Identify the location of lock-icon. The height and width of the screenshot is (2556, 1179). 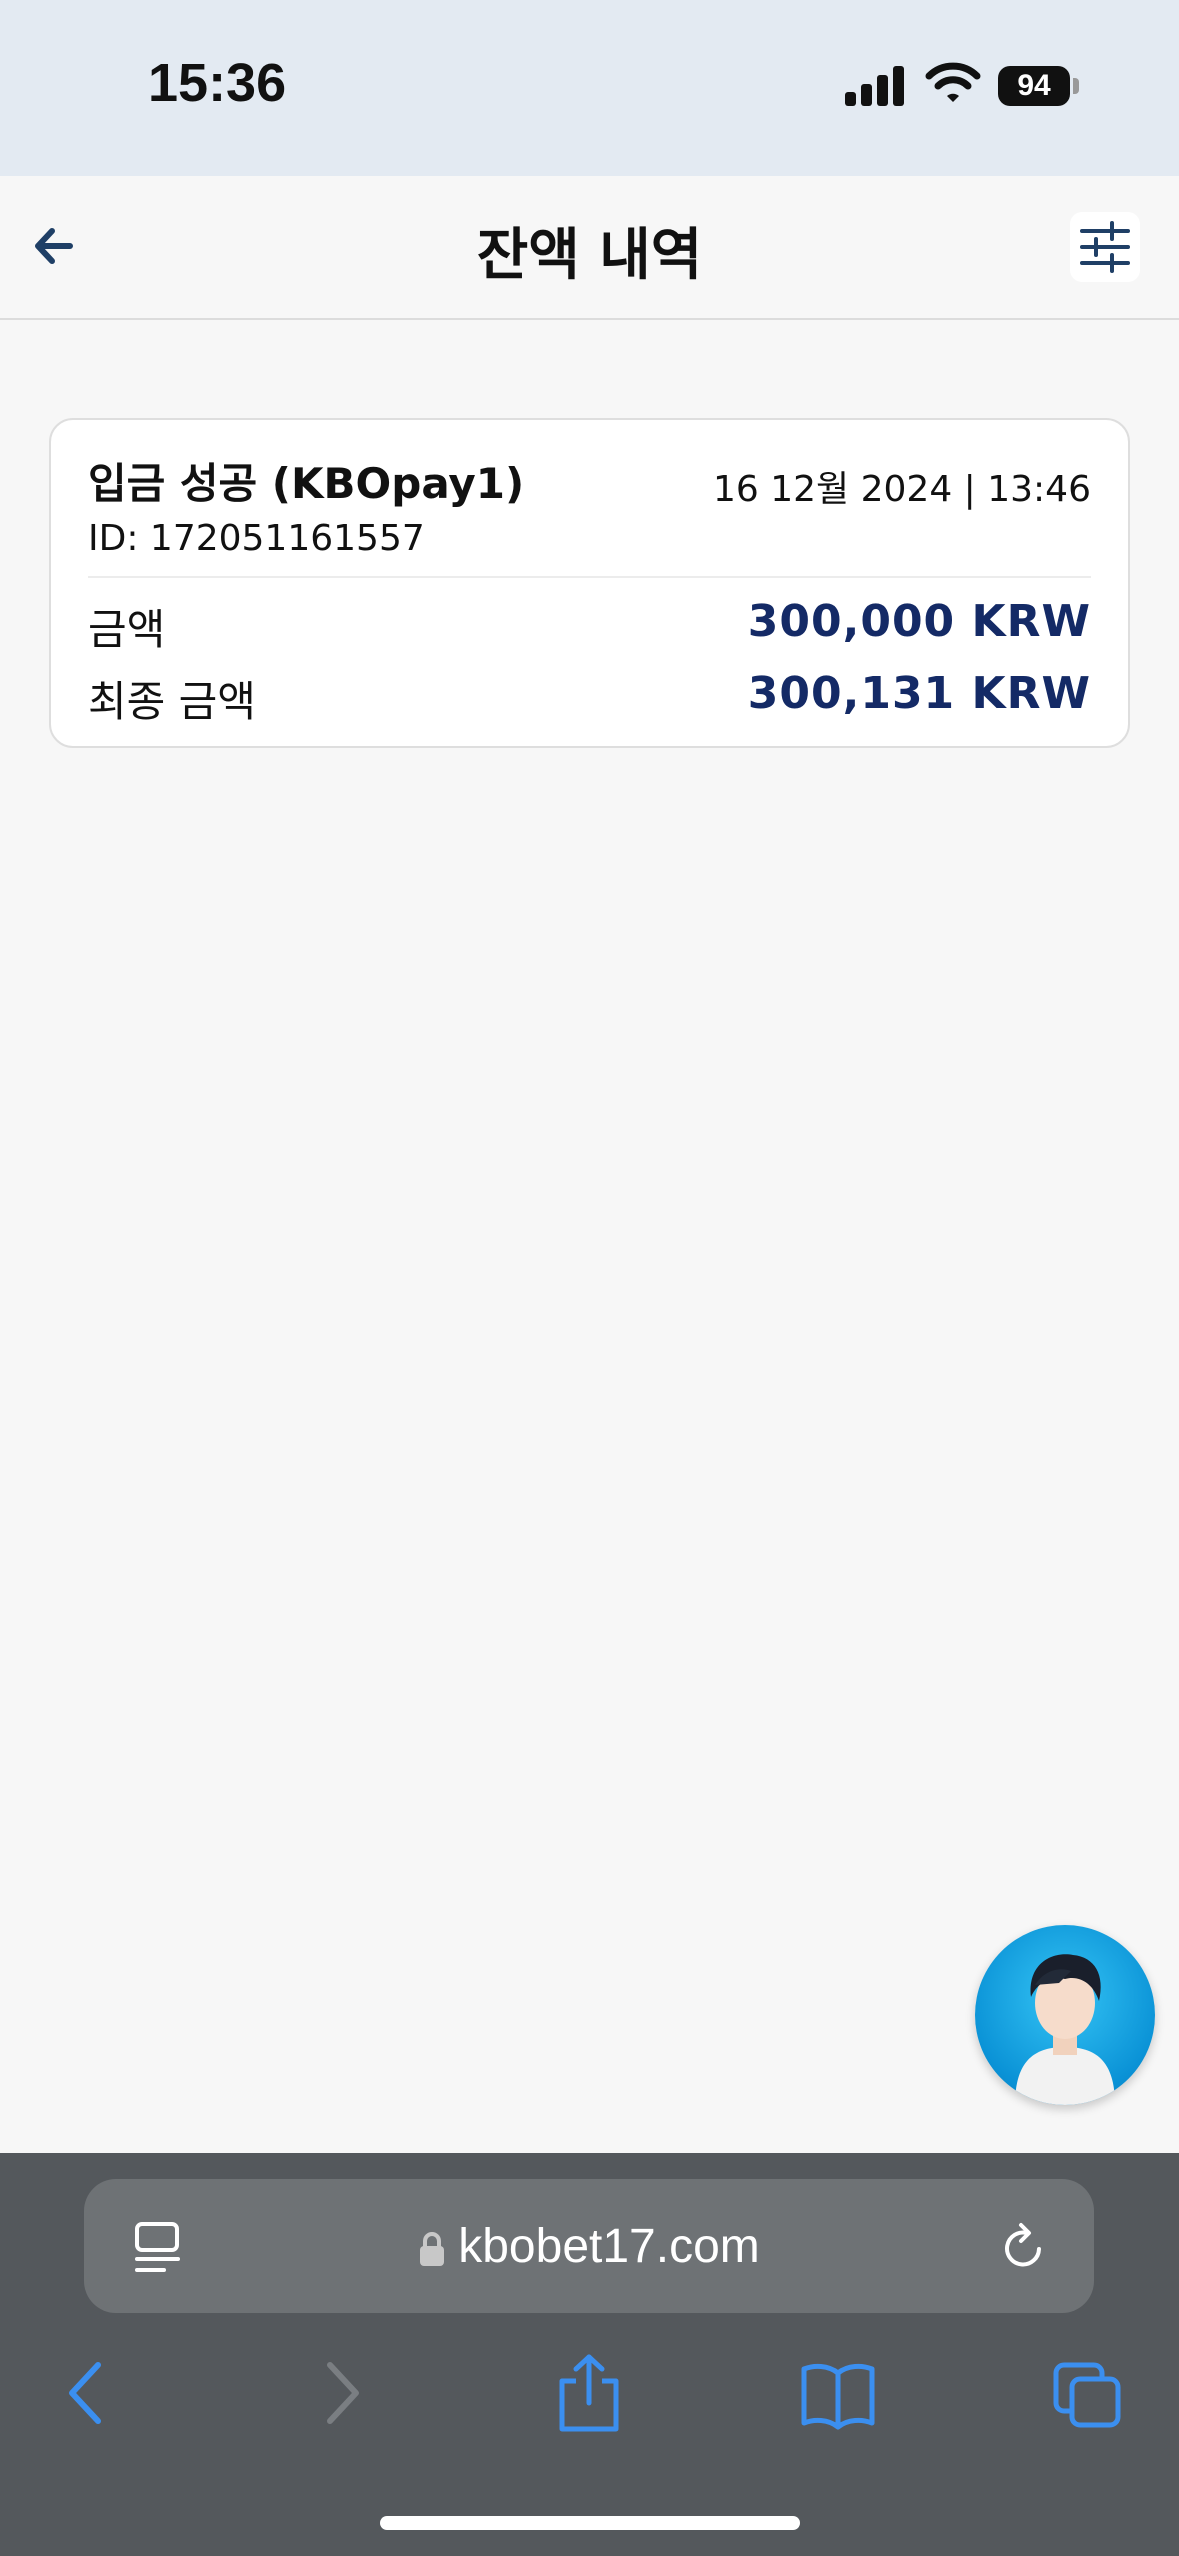
(432, 2249).